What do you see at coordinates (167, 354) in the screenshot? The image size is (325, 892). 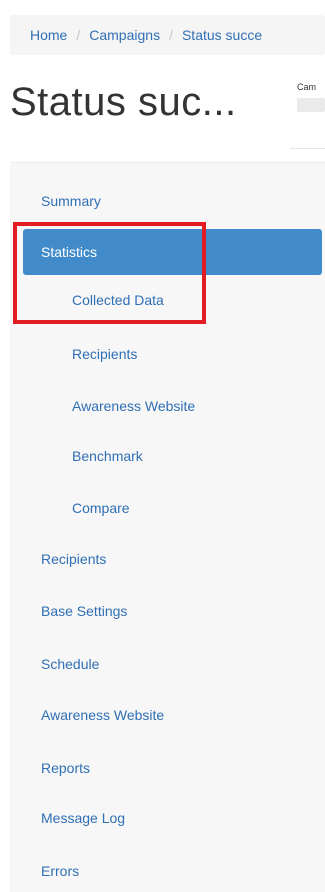 I see `sidebar-subitem-recipients: Recipients` at bounding box center [167, 354].